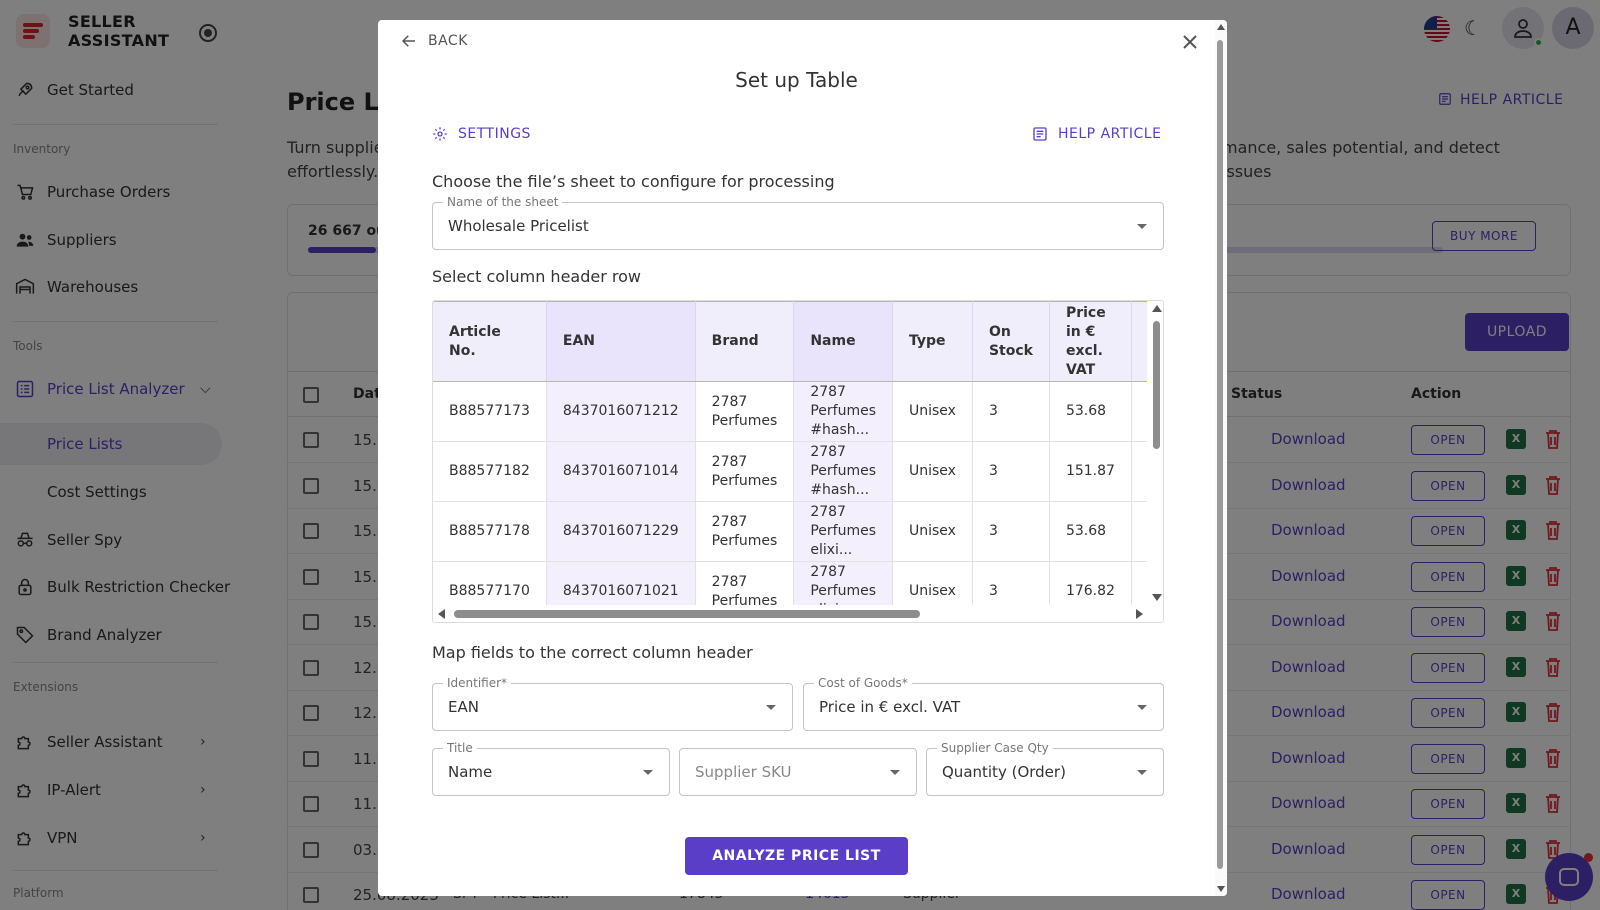 The image size is (1600, 910). I want to click on grid-cell-text: B88577178, so click(489, 531).